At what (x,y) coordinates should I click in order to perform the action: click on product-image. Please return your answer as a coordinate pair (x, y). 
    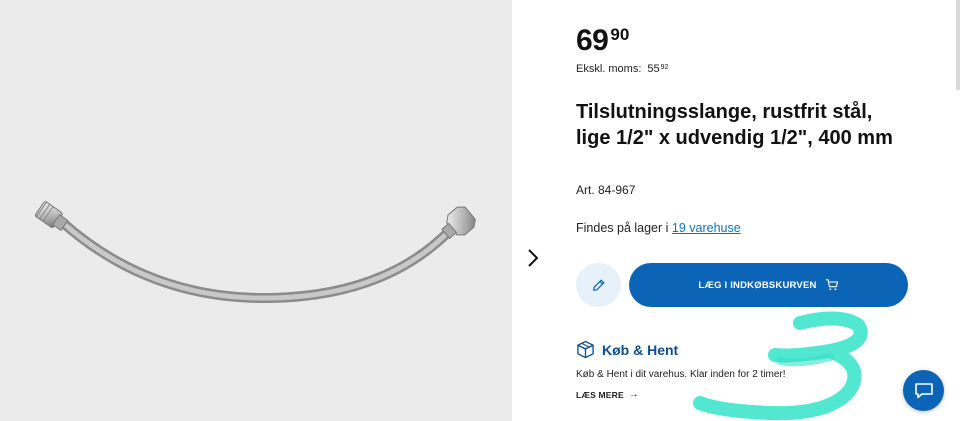
    Looking at the image, I should click on (255, 252).